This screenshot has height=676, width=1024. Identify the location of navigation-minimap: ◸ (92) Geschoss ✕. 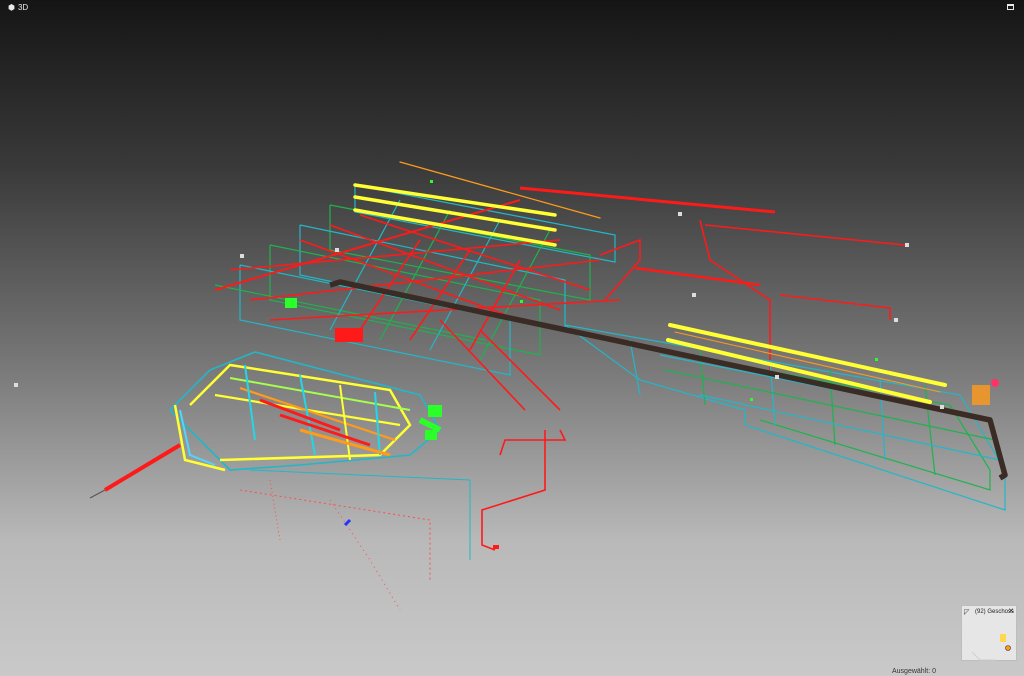
(989, 633).